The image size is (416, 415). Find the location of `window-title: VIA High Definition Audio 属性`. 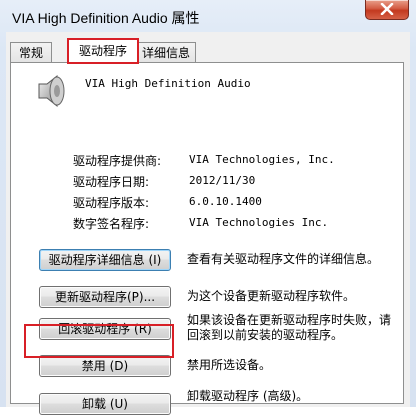

window-title: VIA High Definition Audio 属性 is located at coordinates (106, 18).